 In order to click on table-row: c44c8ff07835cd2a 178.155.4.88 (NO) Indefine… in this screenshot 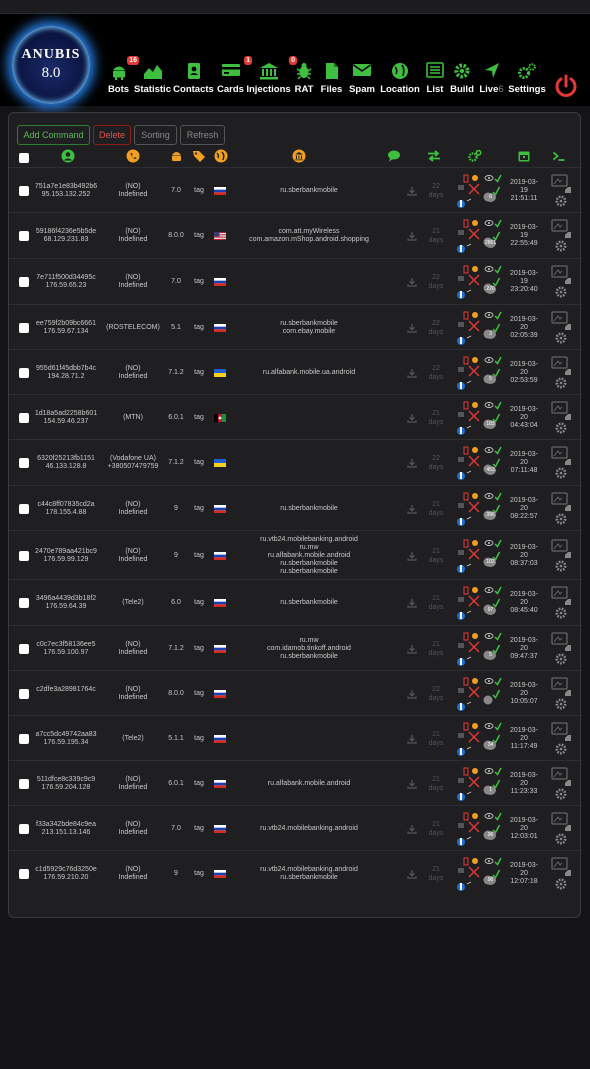, I will do `click(295, 507)`.